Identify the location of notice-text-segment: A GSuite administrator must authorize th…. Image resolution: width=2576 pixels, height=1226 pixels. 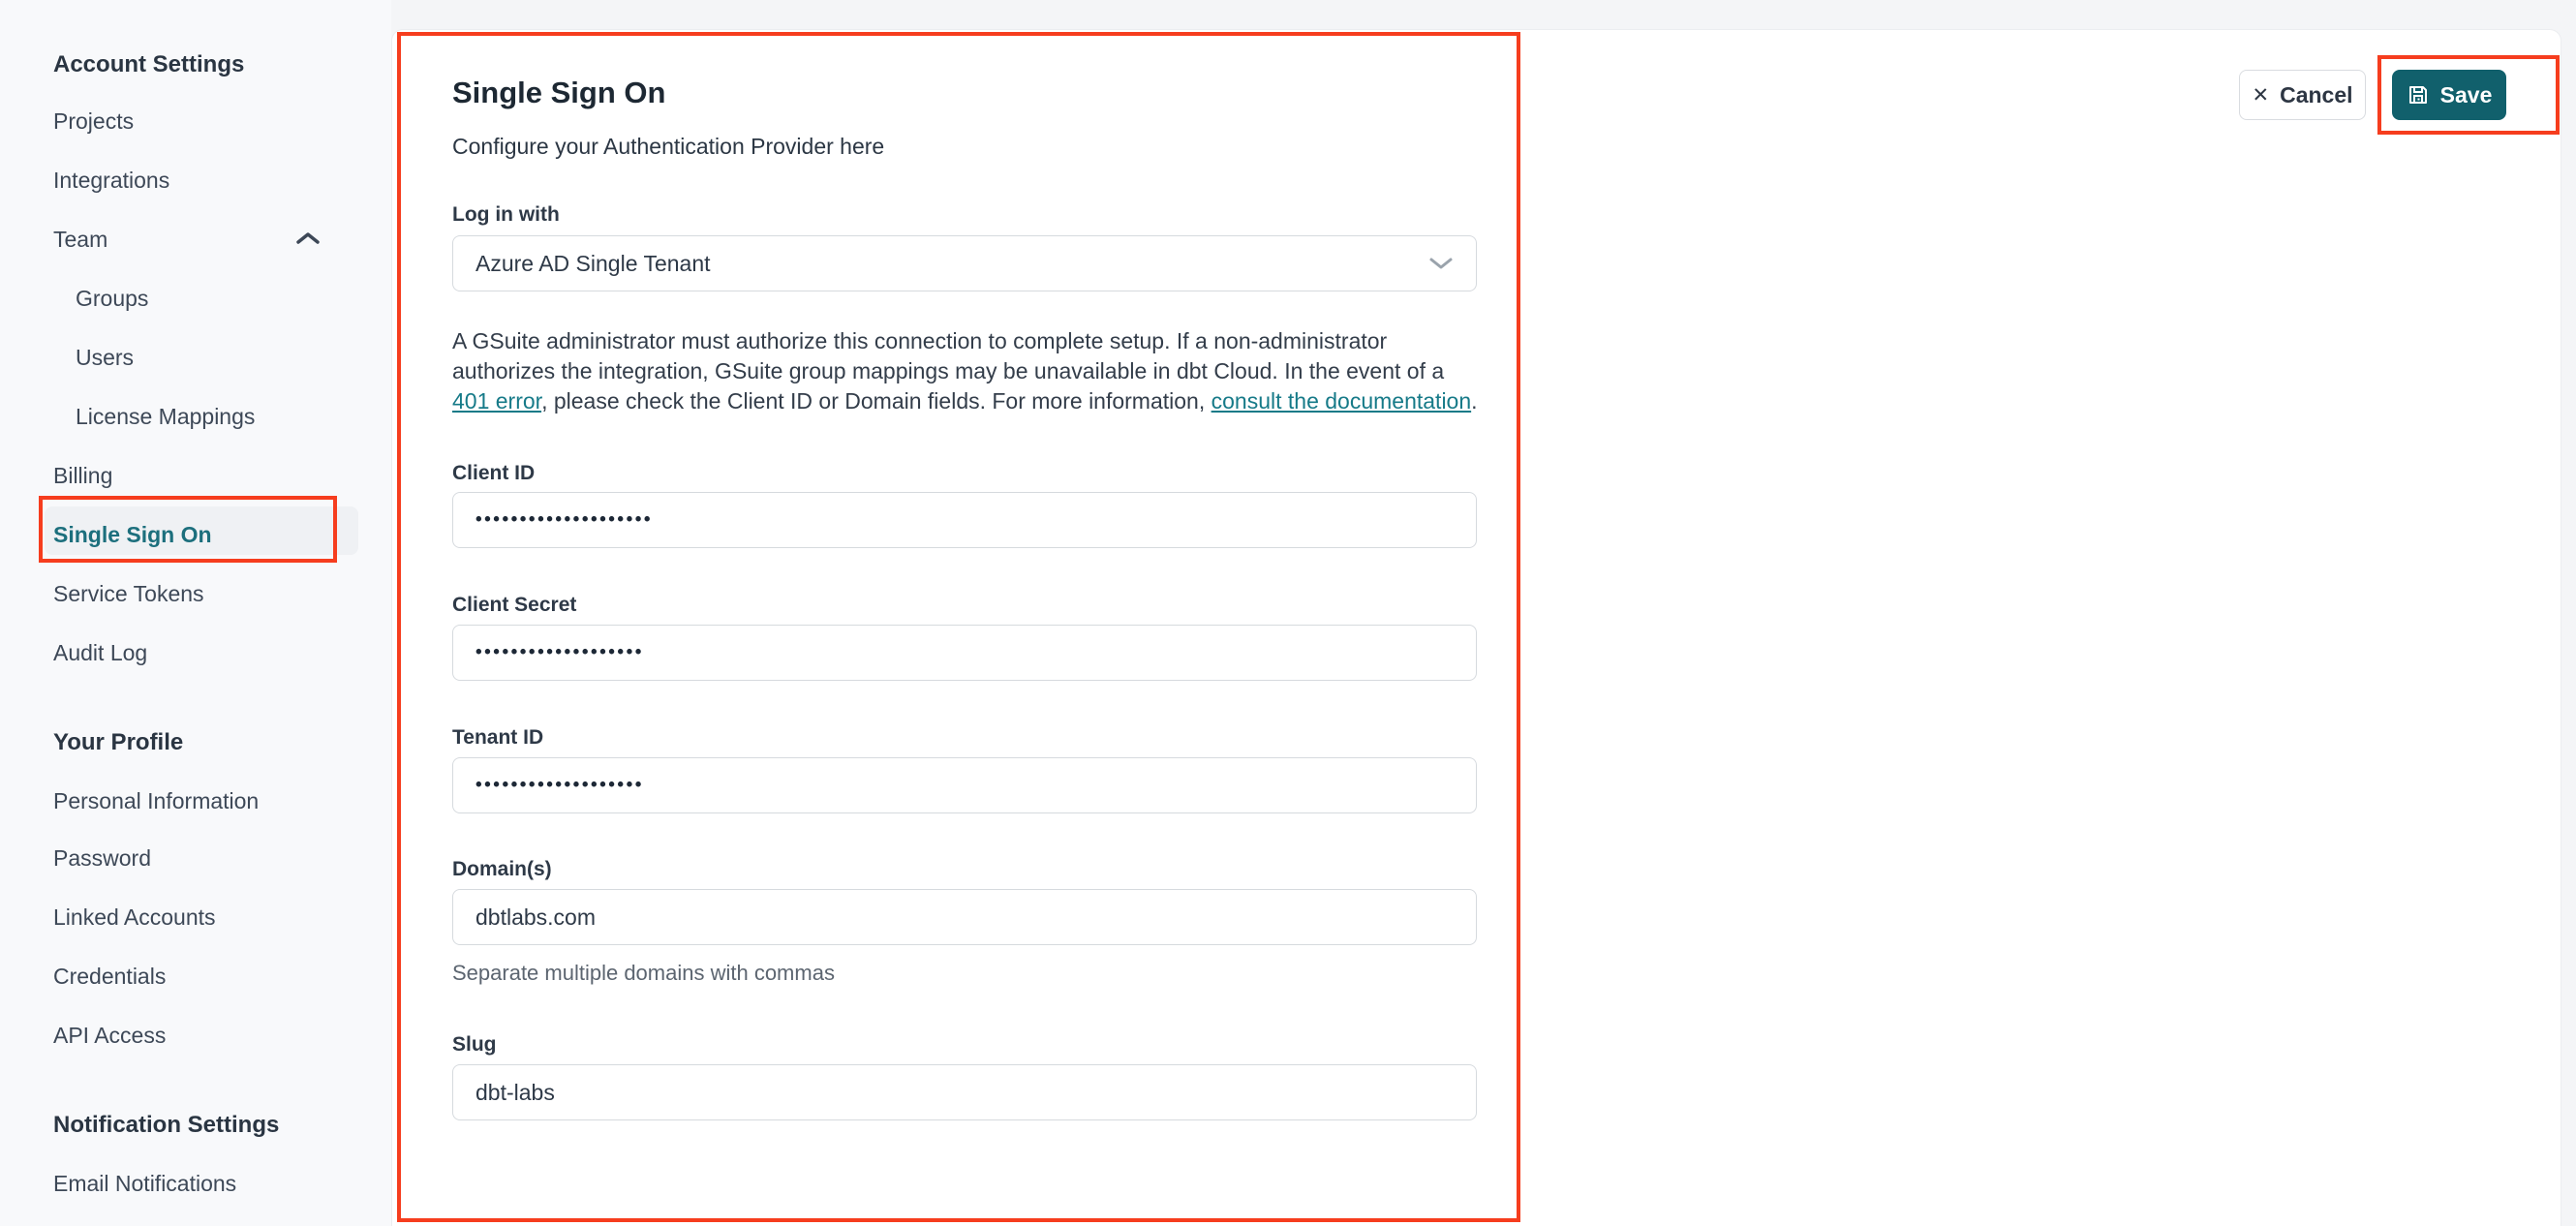
(948, 355).